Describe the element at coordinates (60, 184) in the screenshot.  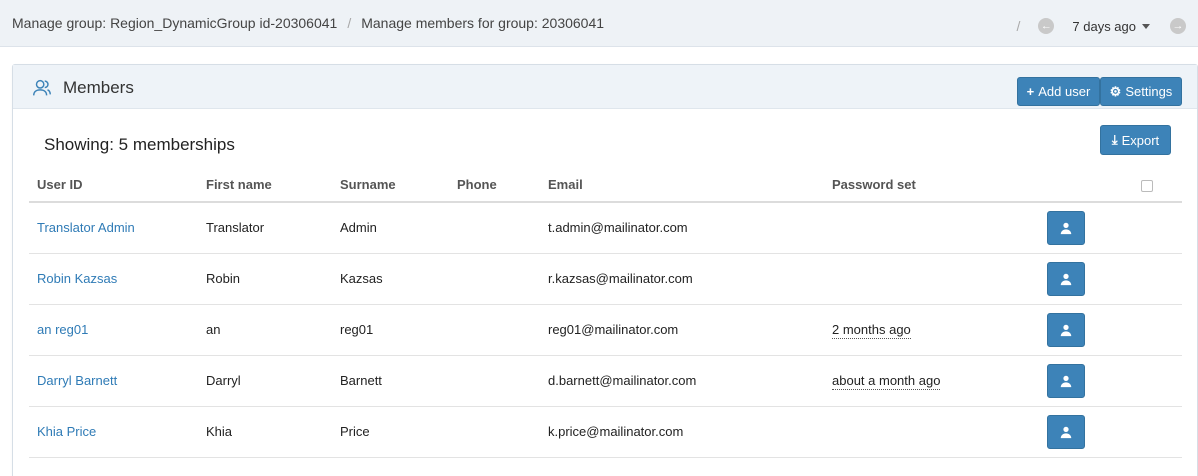
I see `column-header-user-id: User ID` at that location.